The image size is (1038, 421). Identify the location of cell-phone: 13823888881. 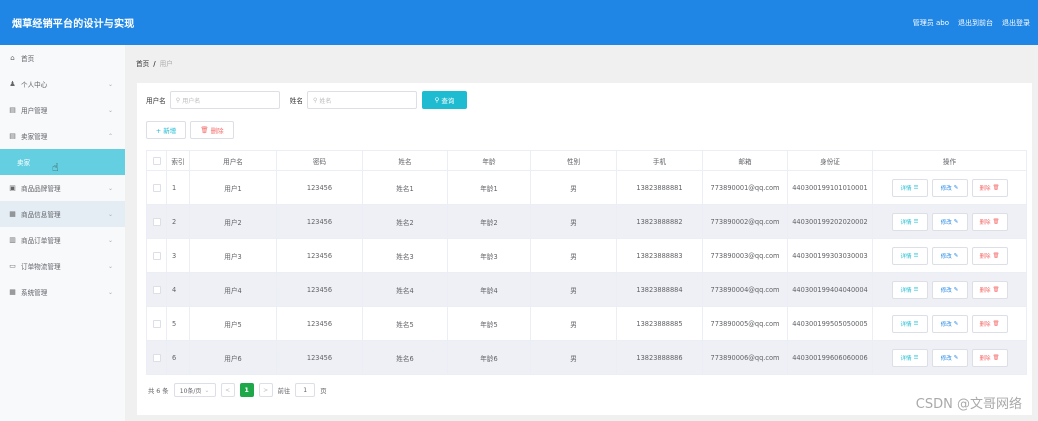
(659, 187).